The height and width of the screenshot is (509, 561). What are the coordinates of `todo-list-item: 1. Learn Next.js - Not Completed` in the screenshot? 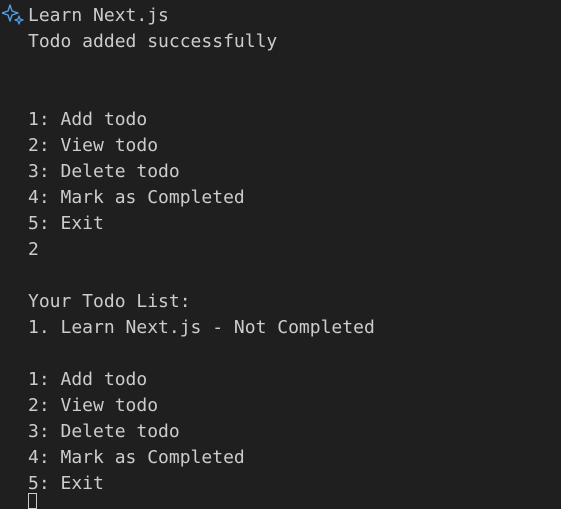 It's located at (201, 327).